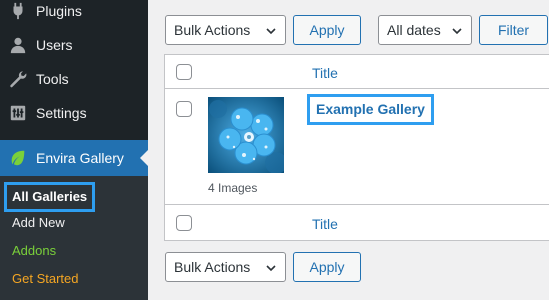  Describe the element at coordinates (59, 11) in the screenshot. I see `menu-item-label: Plugins` at that location.